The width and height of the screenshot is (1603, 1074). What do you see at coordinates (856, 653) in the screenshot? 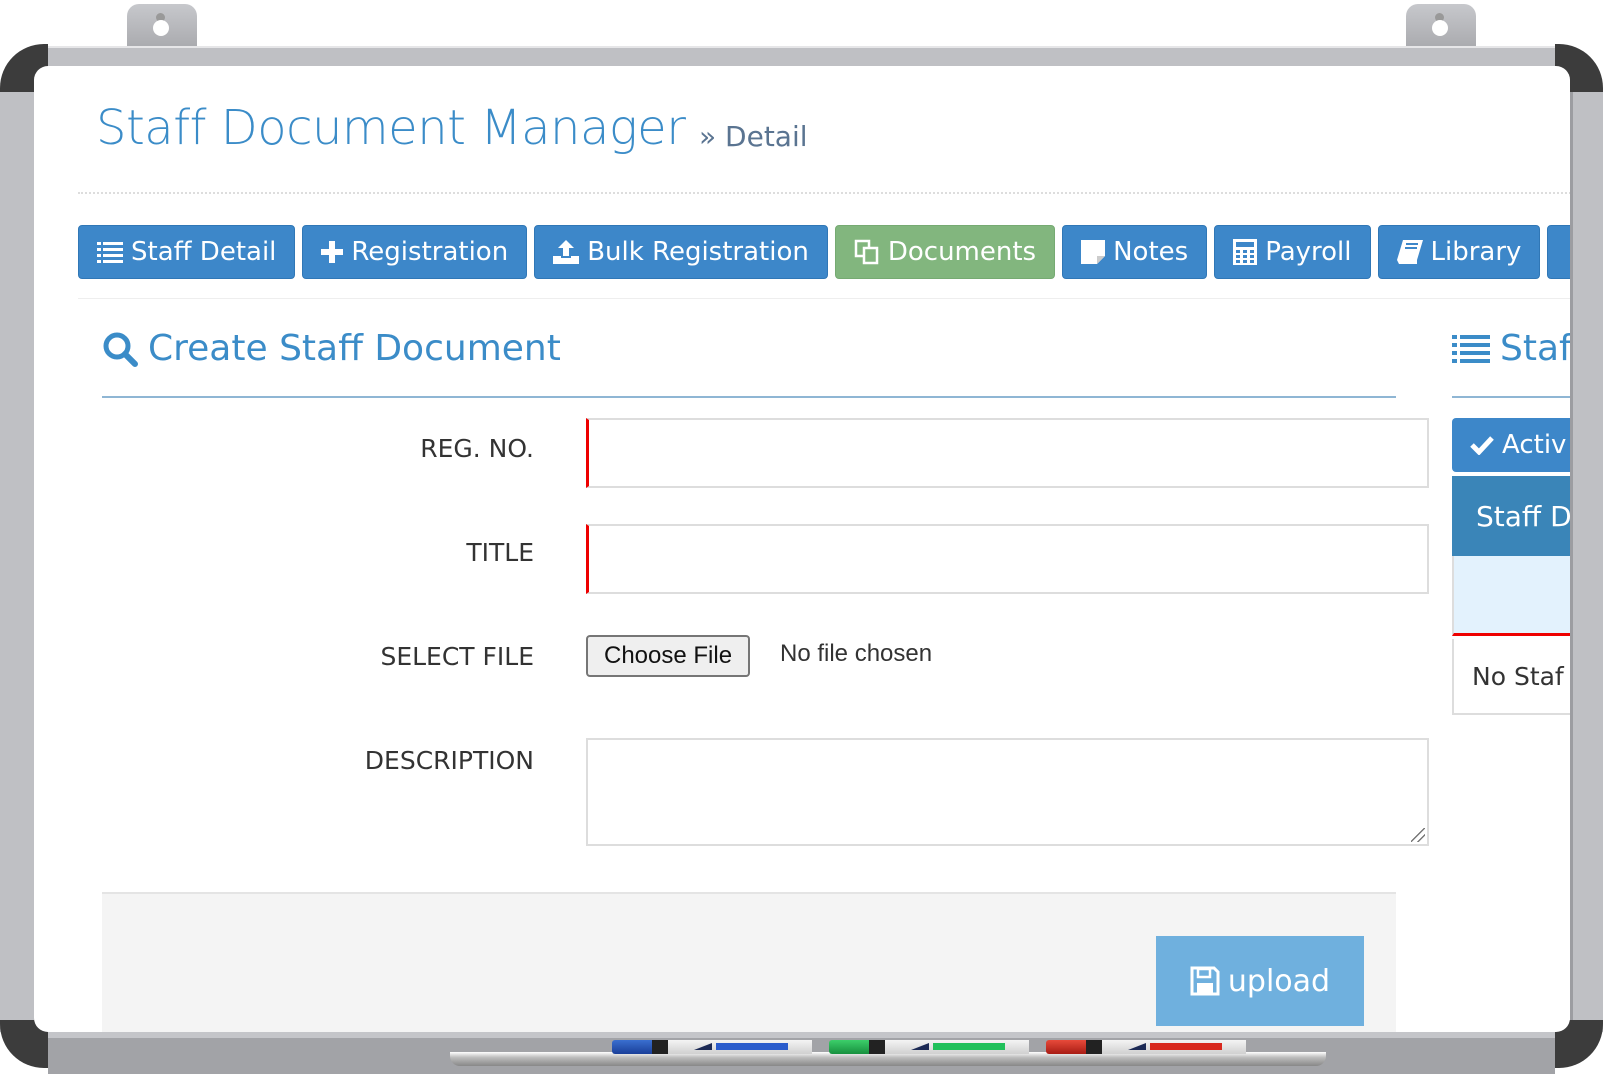
I see `file-status: No file chosen` at bounding box center [856, 653].